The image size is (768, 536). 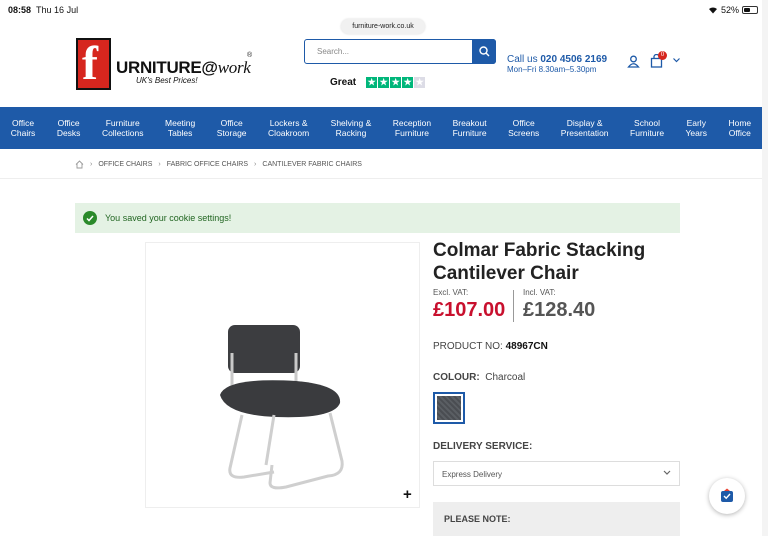 What do you see at coordinates (479, 377) in the screenshot?
I see `colour-label: COLOUR: Charcoal` at bounding box center [479, 377].